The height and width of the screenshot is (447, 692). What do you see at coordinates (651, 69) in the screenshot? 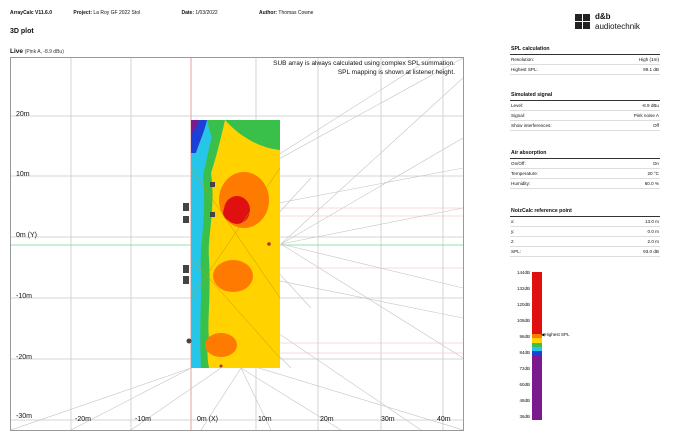
I see `row-value: 99.1 dB` at bounding box center [651, 69].